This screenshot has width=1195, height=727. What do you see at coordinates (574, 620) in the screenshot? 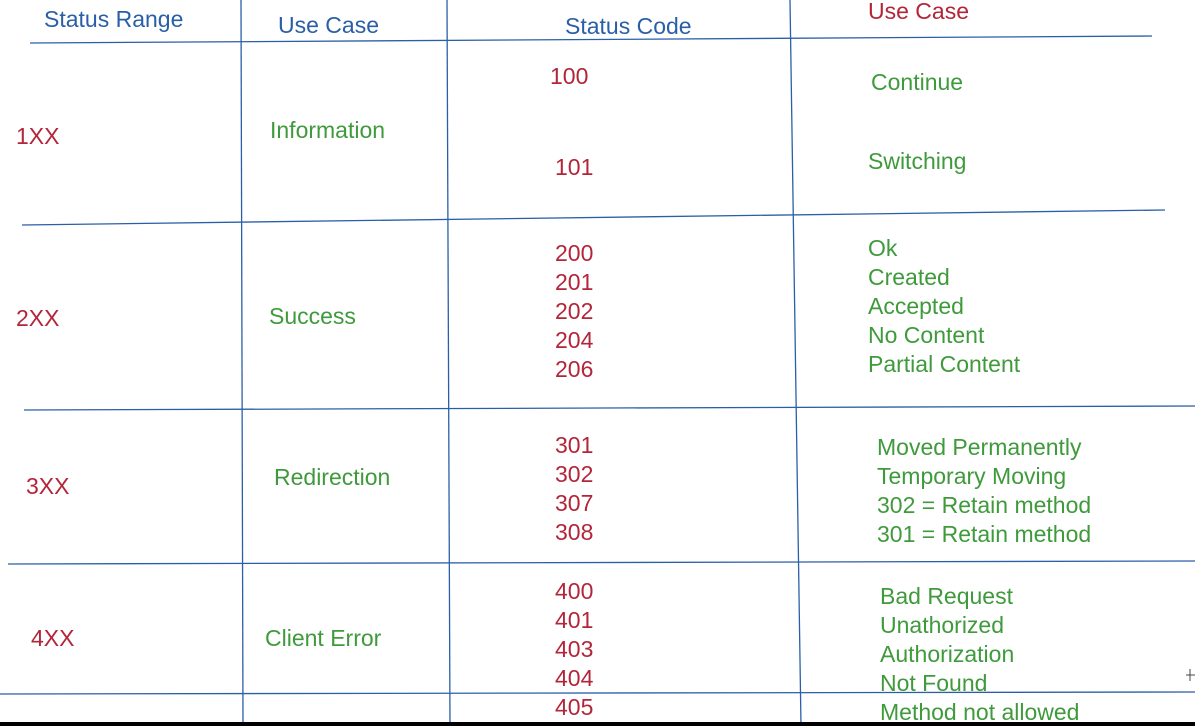
I see `code-401: 401` at bounding box center [574, 620].